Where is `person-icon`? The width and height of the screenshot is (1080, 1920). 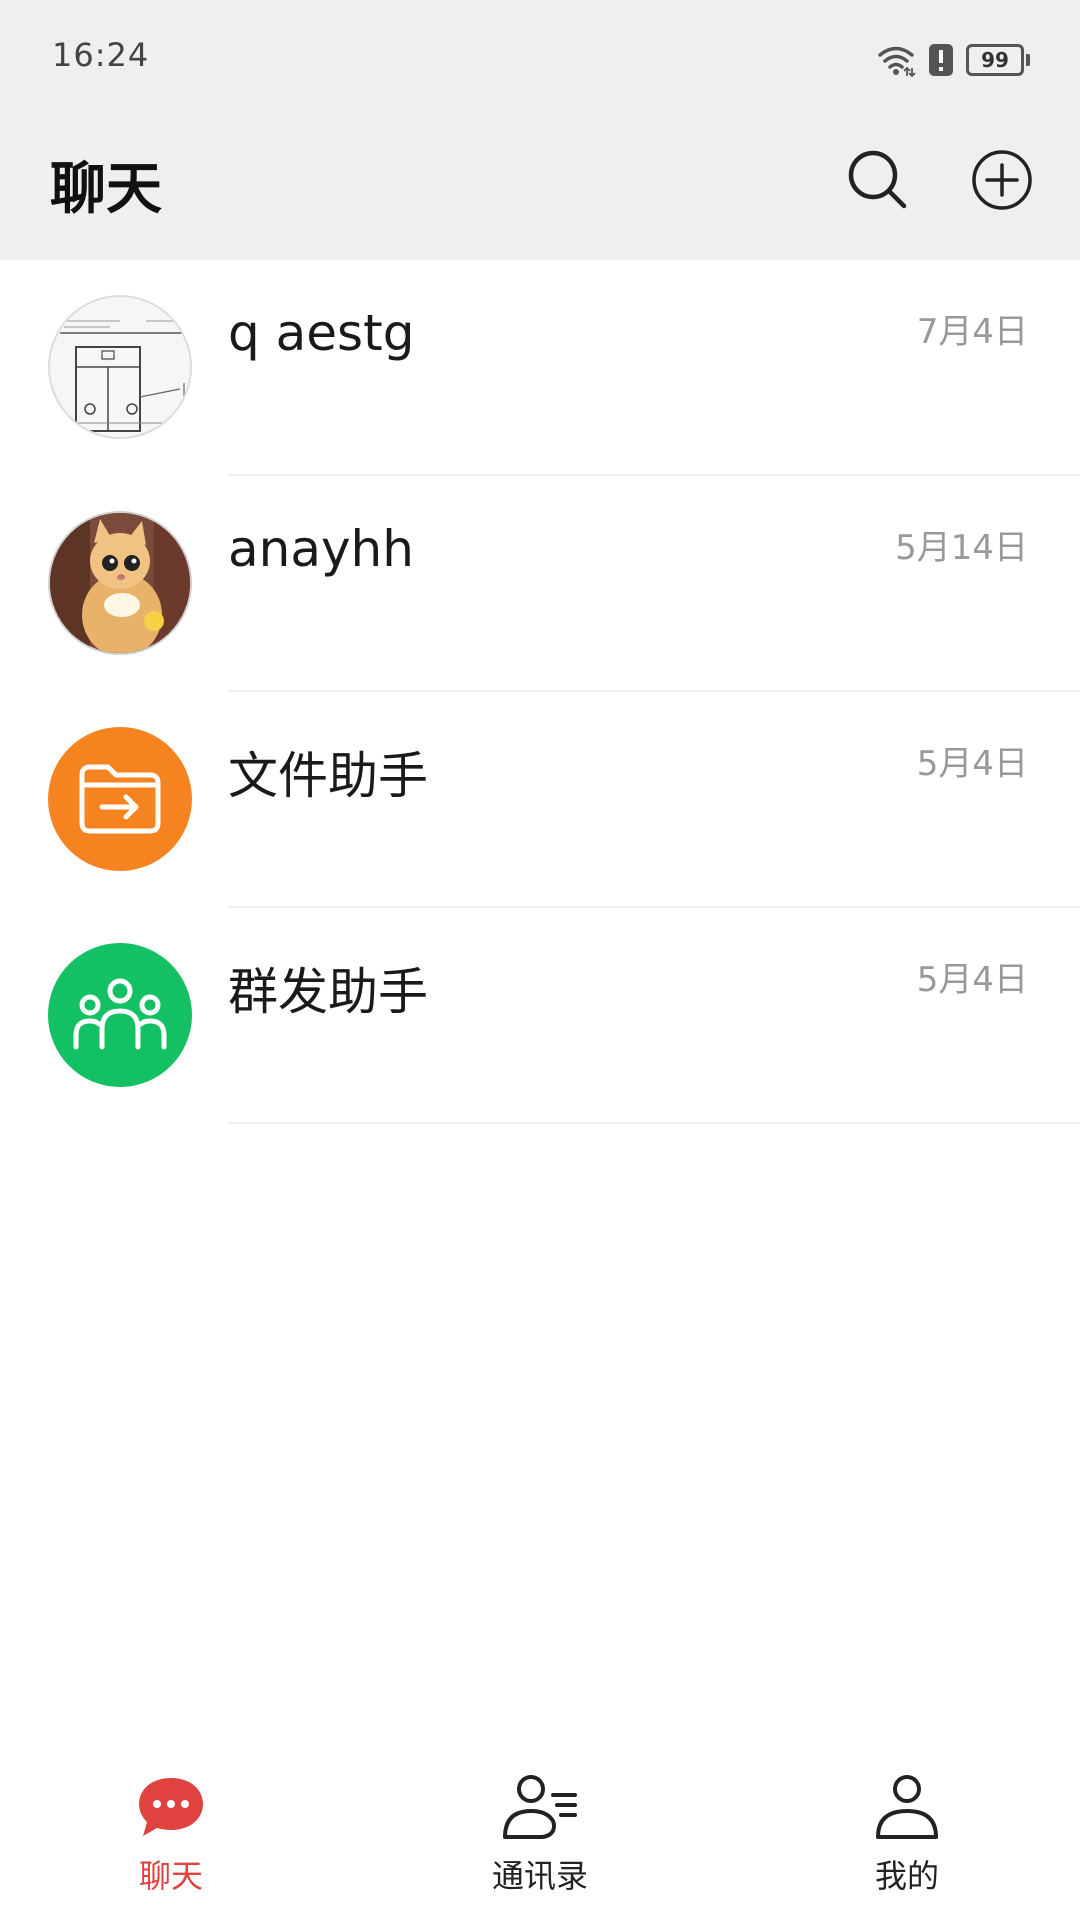 person-icon is located at coordinates (907, 1807).